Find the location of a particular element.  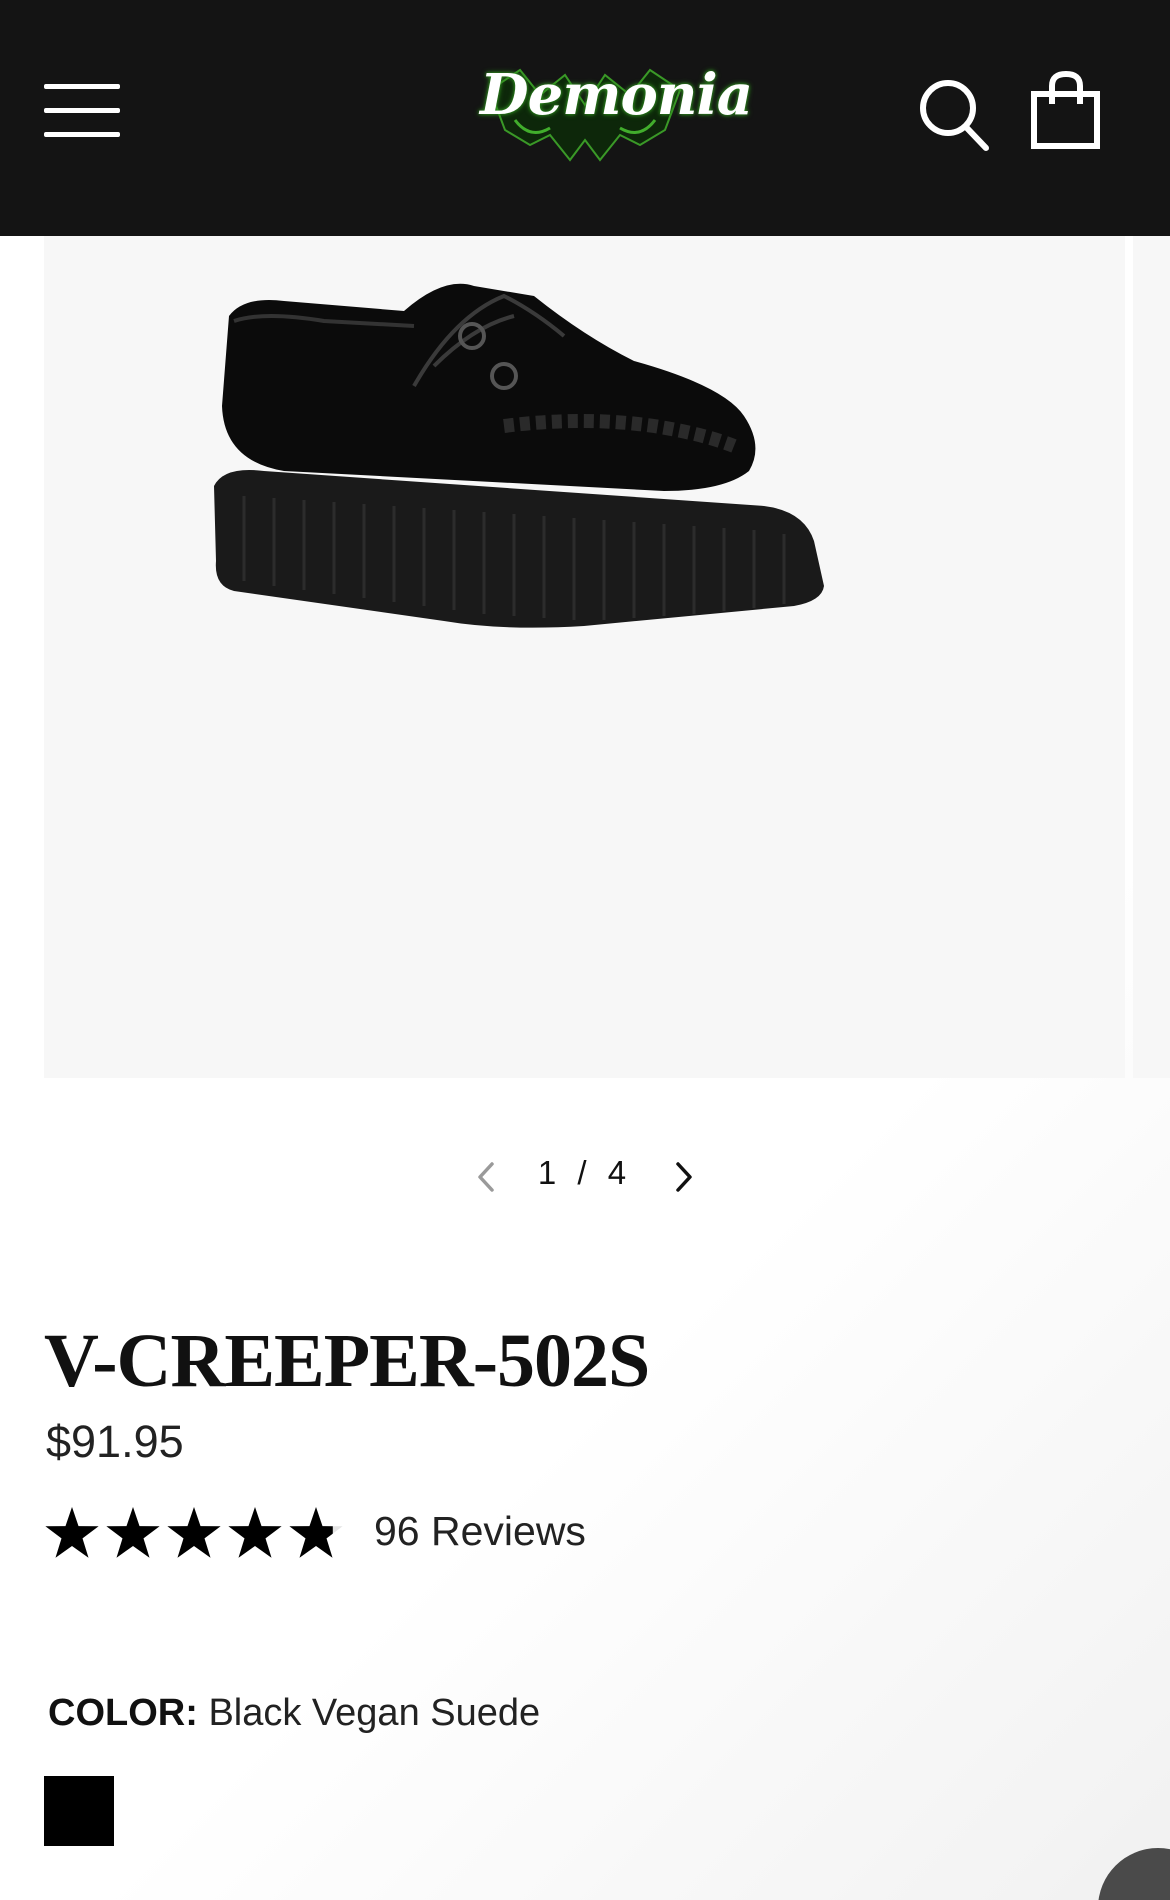

search-icon is located at coordinates (953, 114).